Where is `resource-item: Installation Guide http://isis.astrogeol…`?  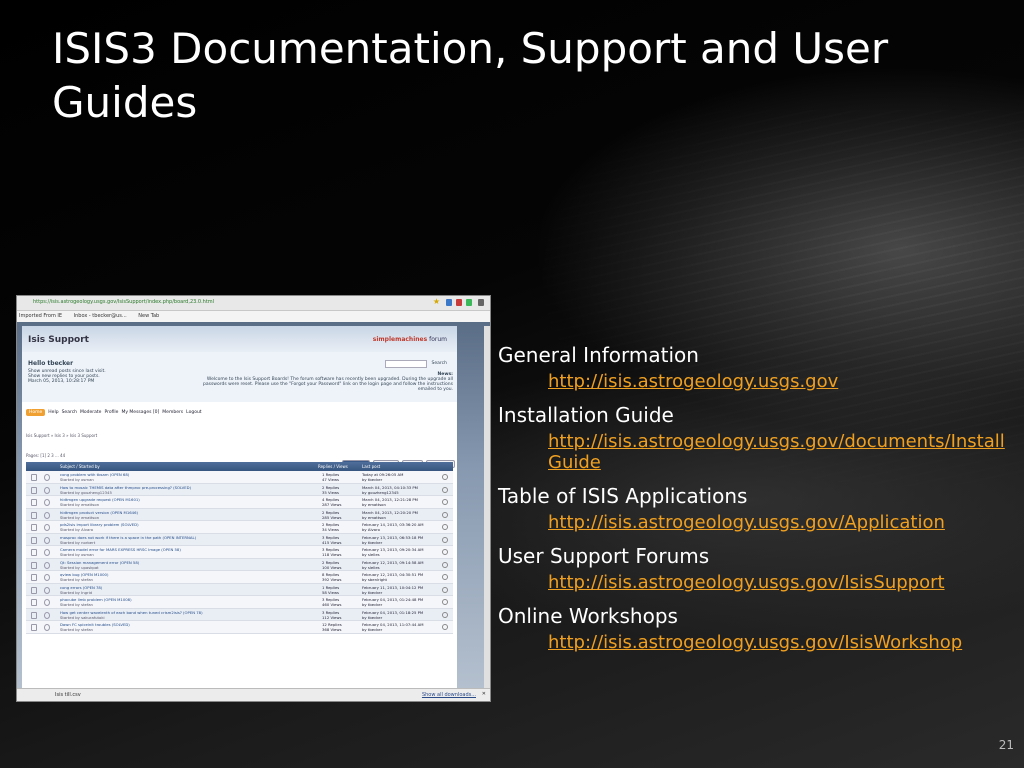 resource-item: Installation Guide http://isis.astrogeol… is located at coordinates (758, 437).